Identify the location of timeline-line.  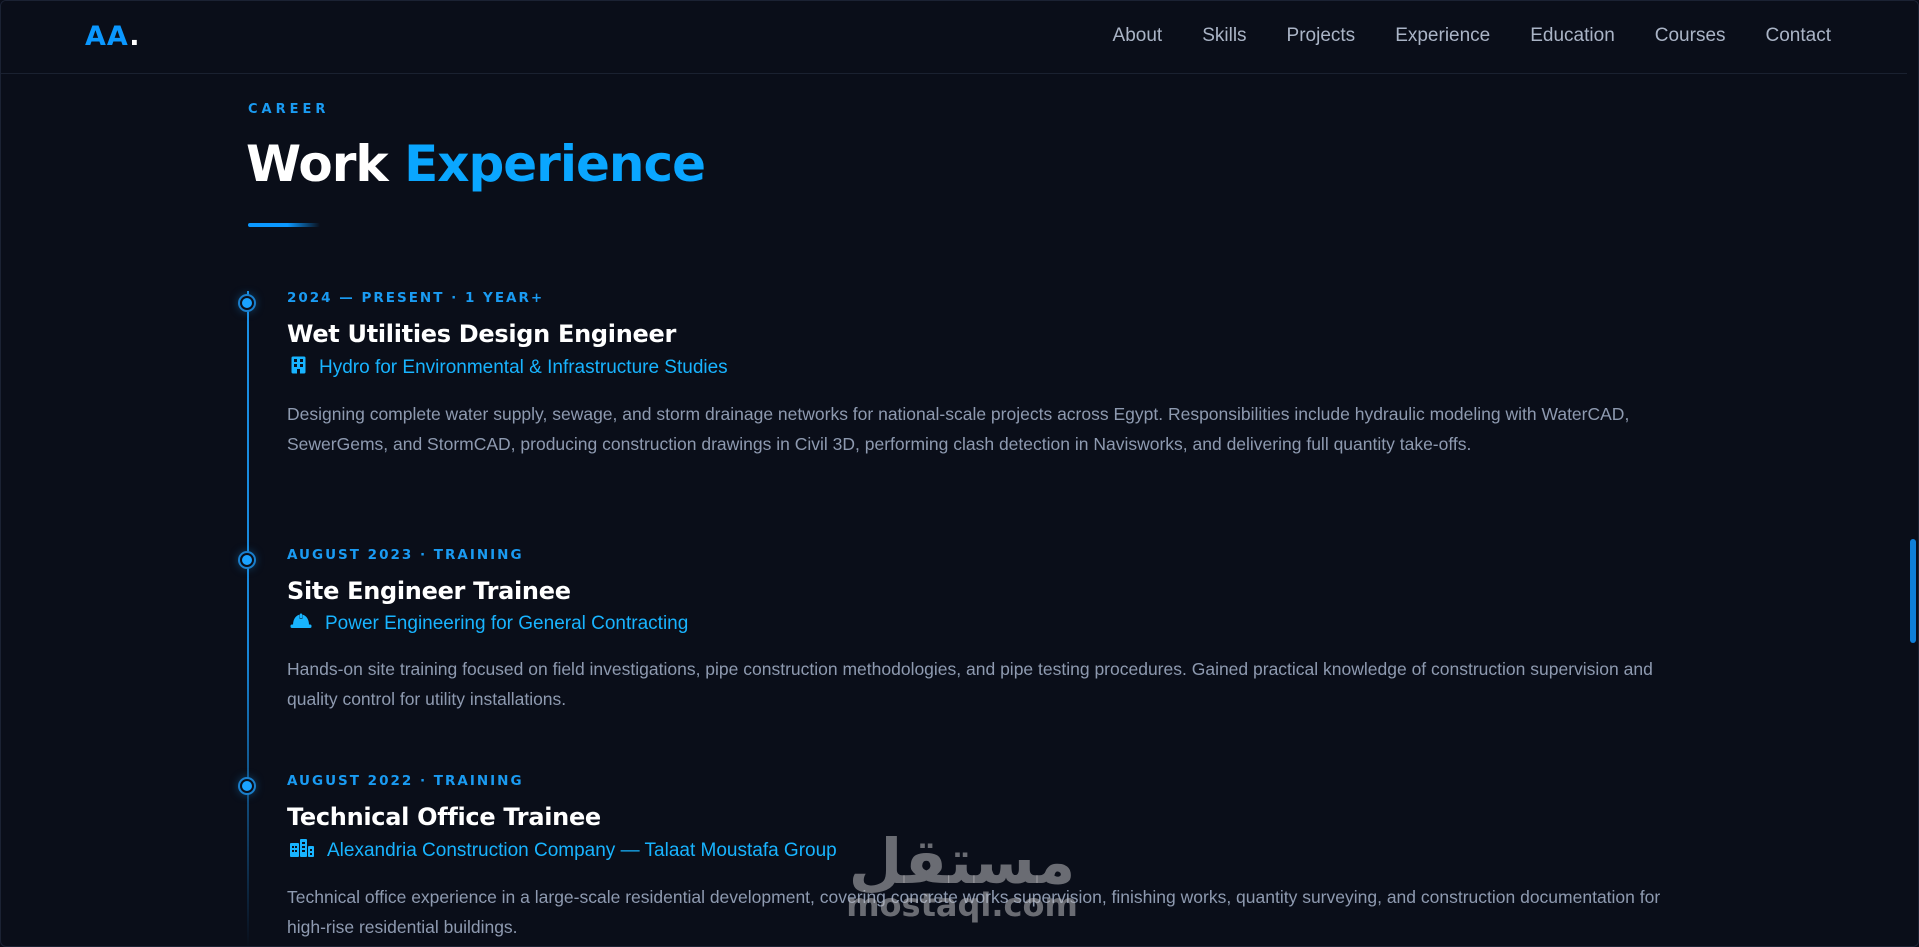
(248, 618).